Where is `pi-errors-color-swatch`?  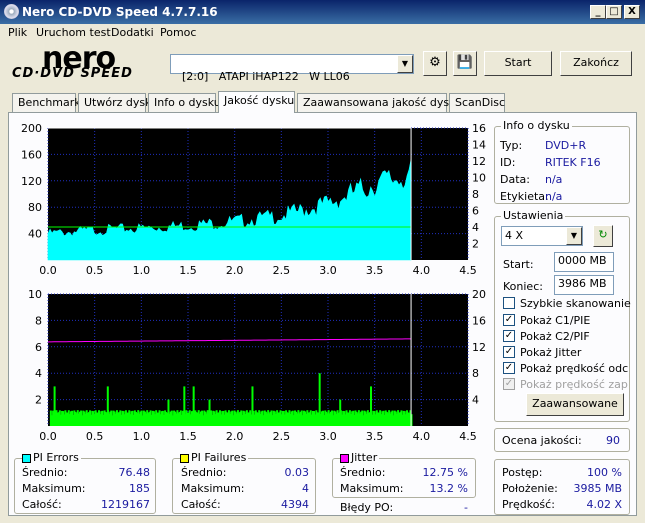 pi-errors-color-swatch is located at coordinates (26, 458).